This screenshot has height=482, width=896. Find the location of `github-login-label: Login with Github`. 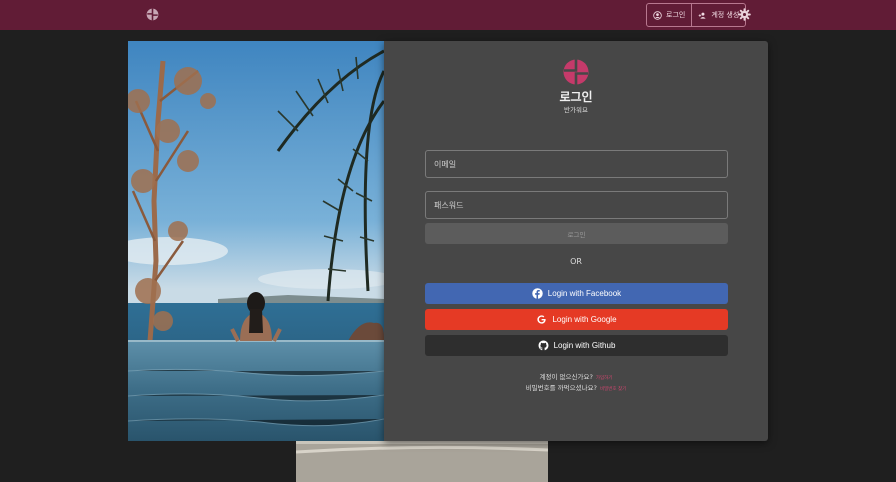

github-login-label: Login with Github is located at coordinates (584, 345).